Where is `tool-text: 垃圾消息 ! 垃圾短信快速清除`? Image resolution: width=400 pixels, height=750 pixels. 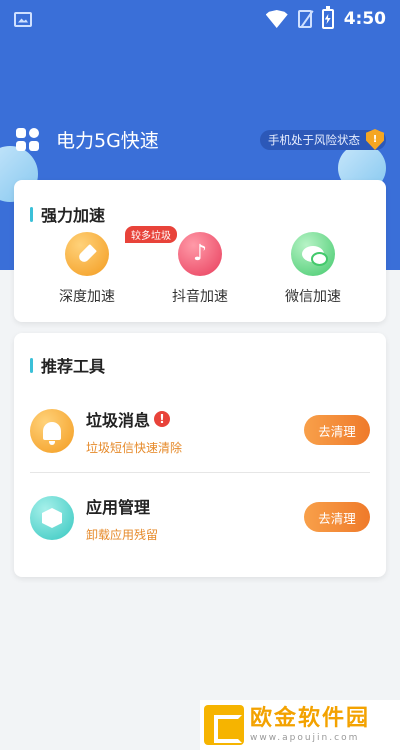 tool-text: 垃圾消息 ! 垃圾短信快速清除 is located at coordinates (134, 431).